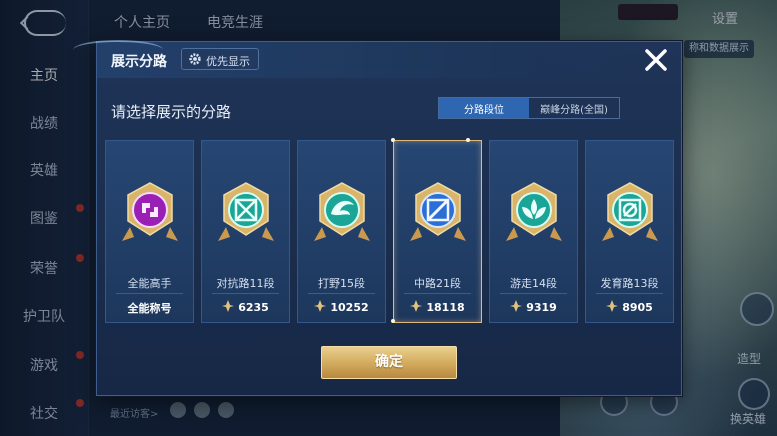  What do you see at coordinates (349, 307) in the screenshot?
I see `lane-card-value-text: 10252` at bounding box center [349, 307].